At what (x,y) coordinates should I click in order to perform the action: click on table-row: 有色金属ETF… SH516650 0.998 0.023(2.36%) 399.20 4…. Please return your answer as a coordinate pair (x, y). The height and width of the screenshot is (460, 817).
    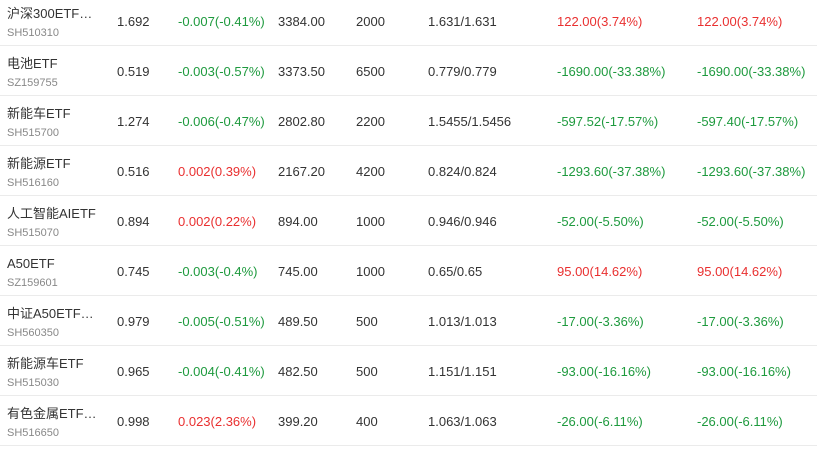
    Looking at the image, I should click on (408, 421).